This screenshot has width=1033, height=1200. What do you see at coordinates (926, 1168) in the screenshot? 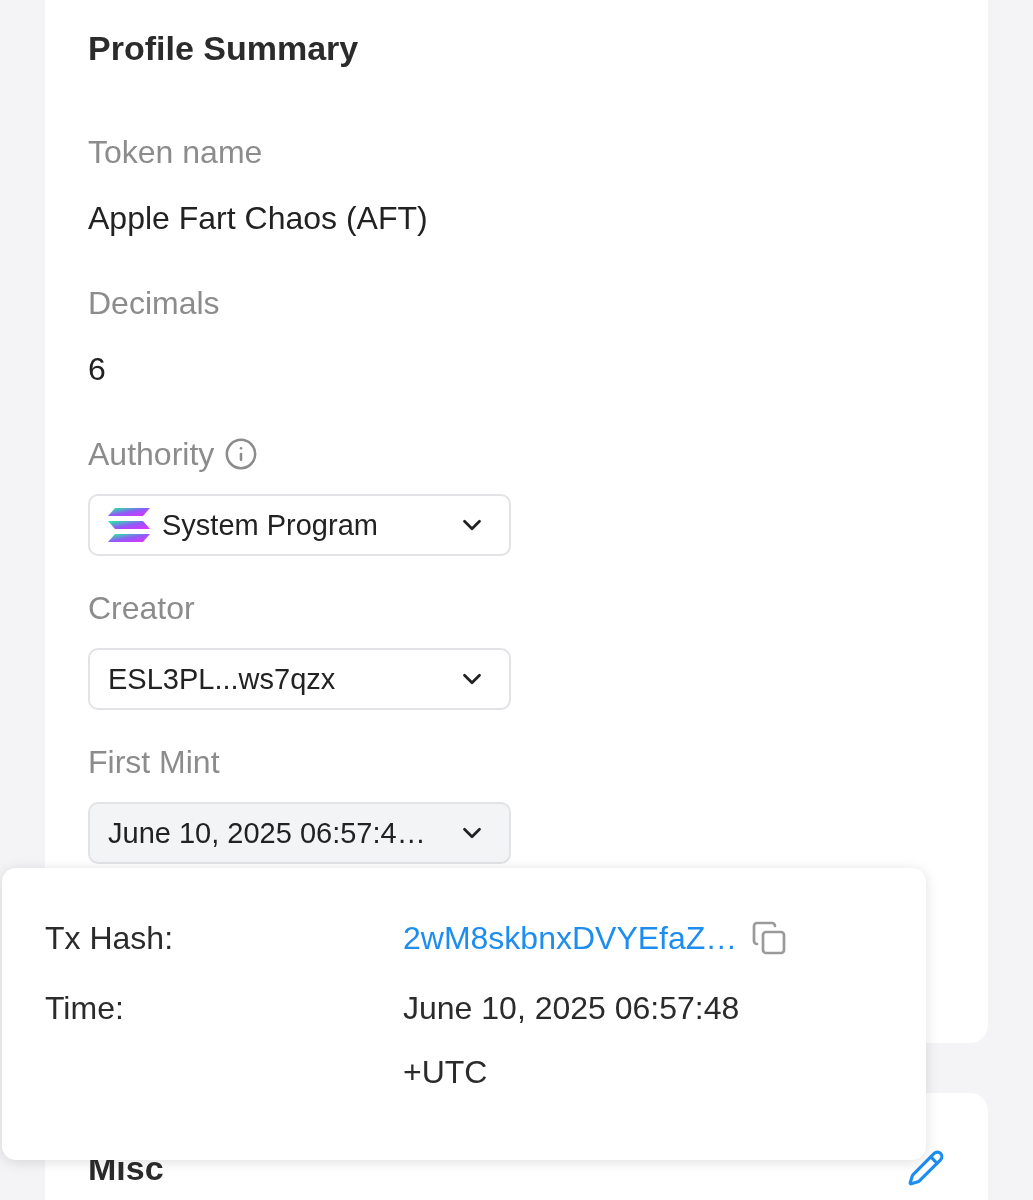
I see `pencil-icon` at bounding box center [926, 1168].